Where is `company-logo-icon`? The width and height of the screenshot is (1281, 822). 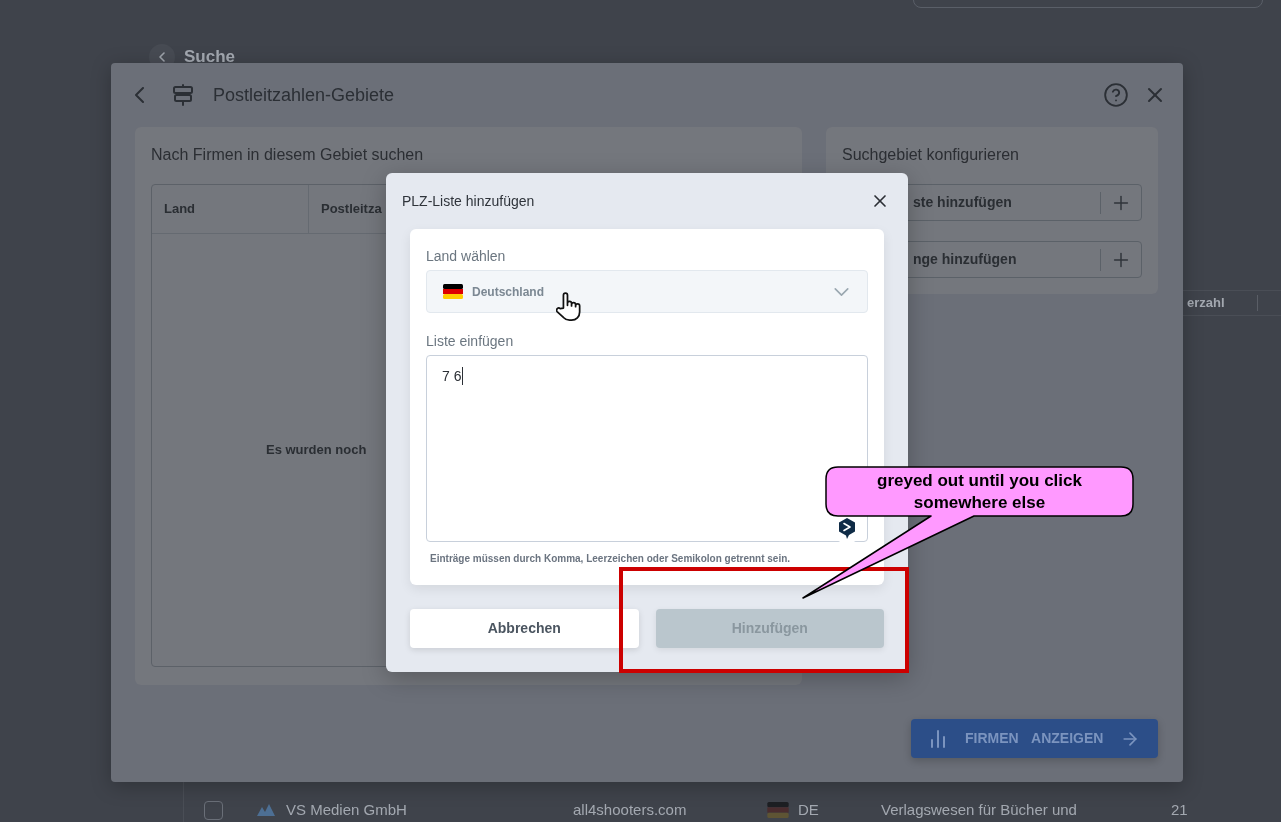
company-logo-icon is located at coordinates (266, 810).